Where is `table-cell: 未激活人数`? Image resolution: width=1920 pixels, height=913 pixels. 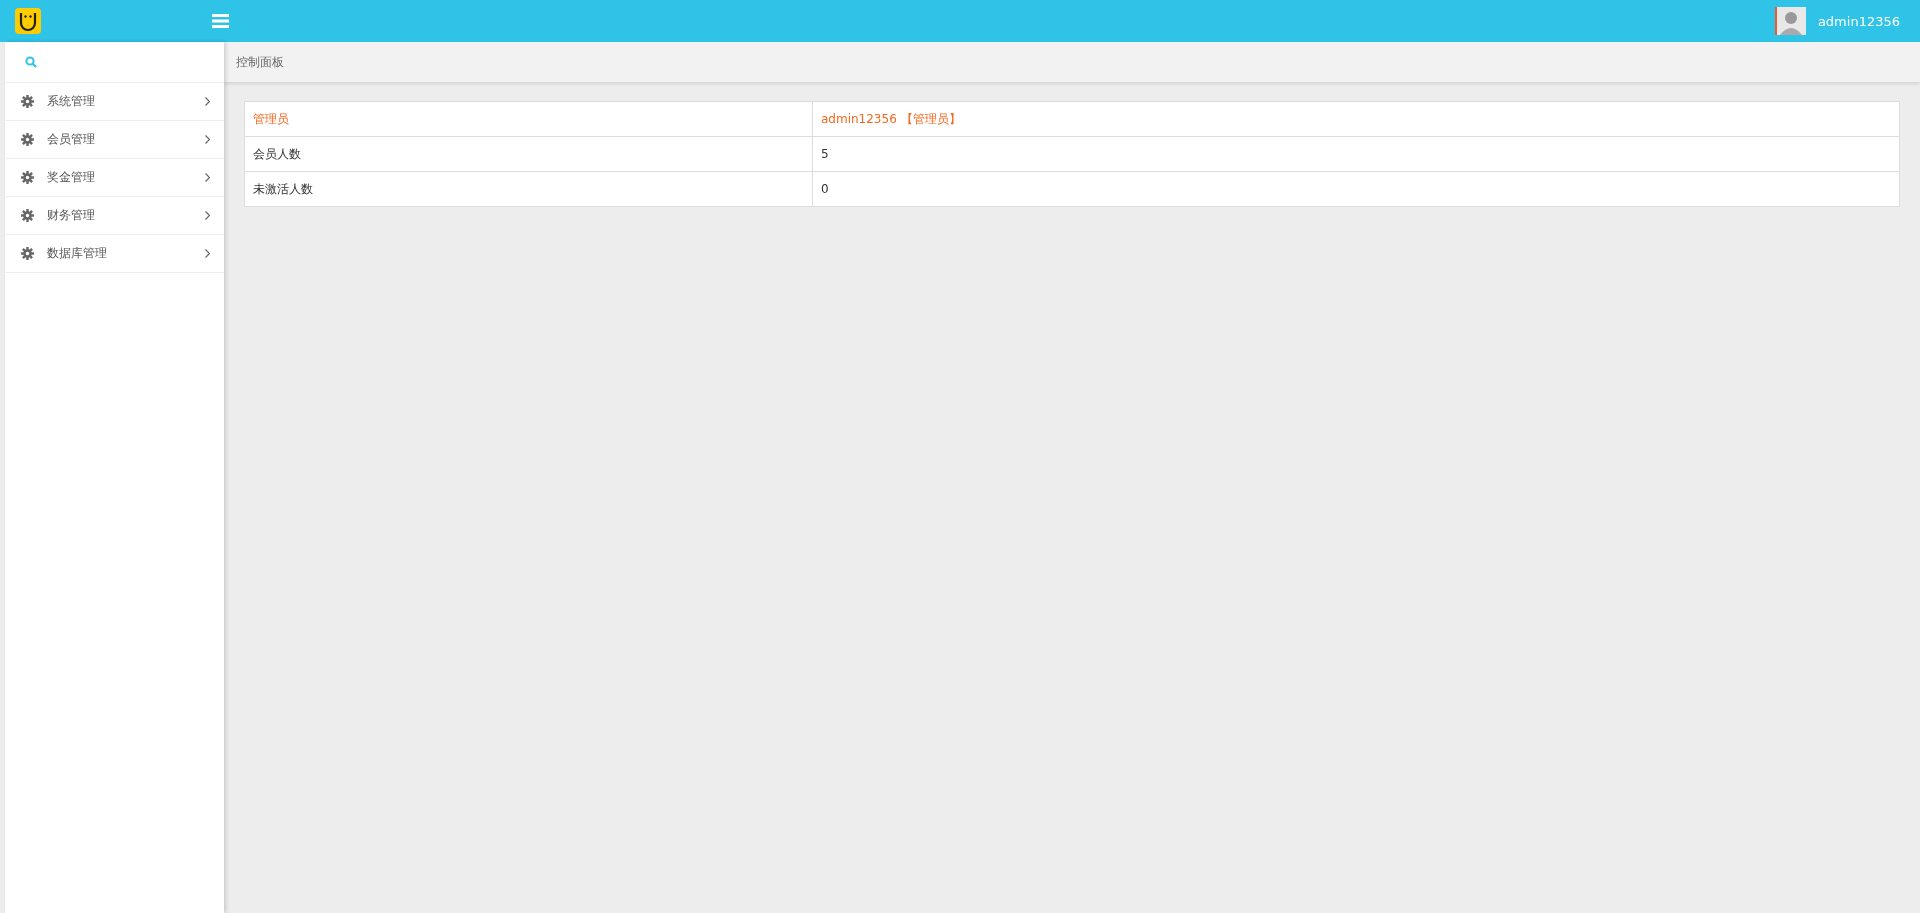
table-cell: 未激活人数 is located at coordinates (528, 189).